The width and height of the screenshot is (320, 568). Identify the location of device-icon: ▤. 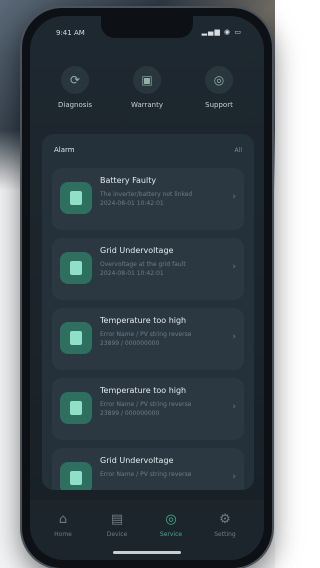
(117, 519).